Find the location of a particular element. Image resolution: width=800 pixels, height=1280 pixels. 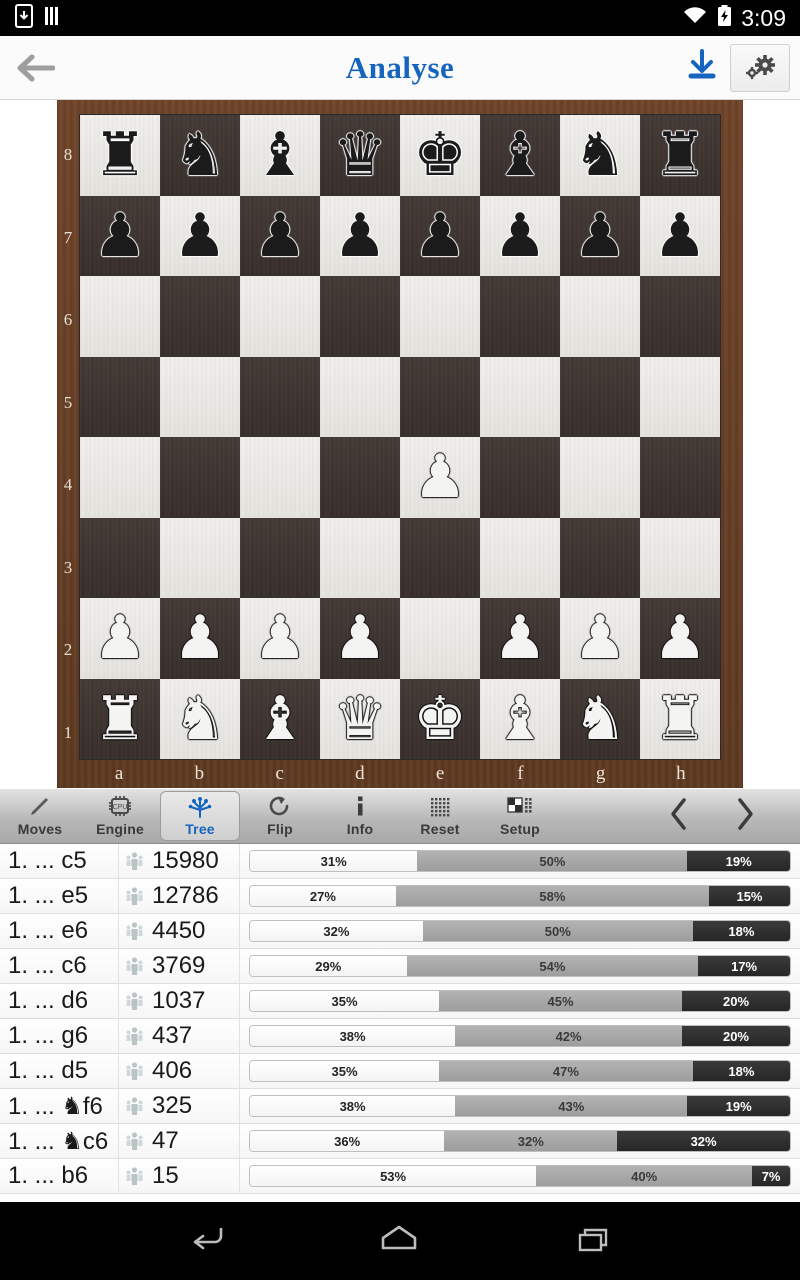

white-pawn-h2: ♟ is located at coordinates (680, 638).